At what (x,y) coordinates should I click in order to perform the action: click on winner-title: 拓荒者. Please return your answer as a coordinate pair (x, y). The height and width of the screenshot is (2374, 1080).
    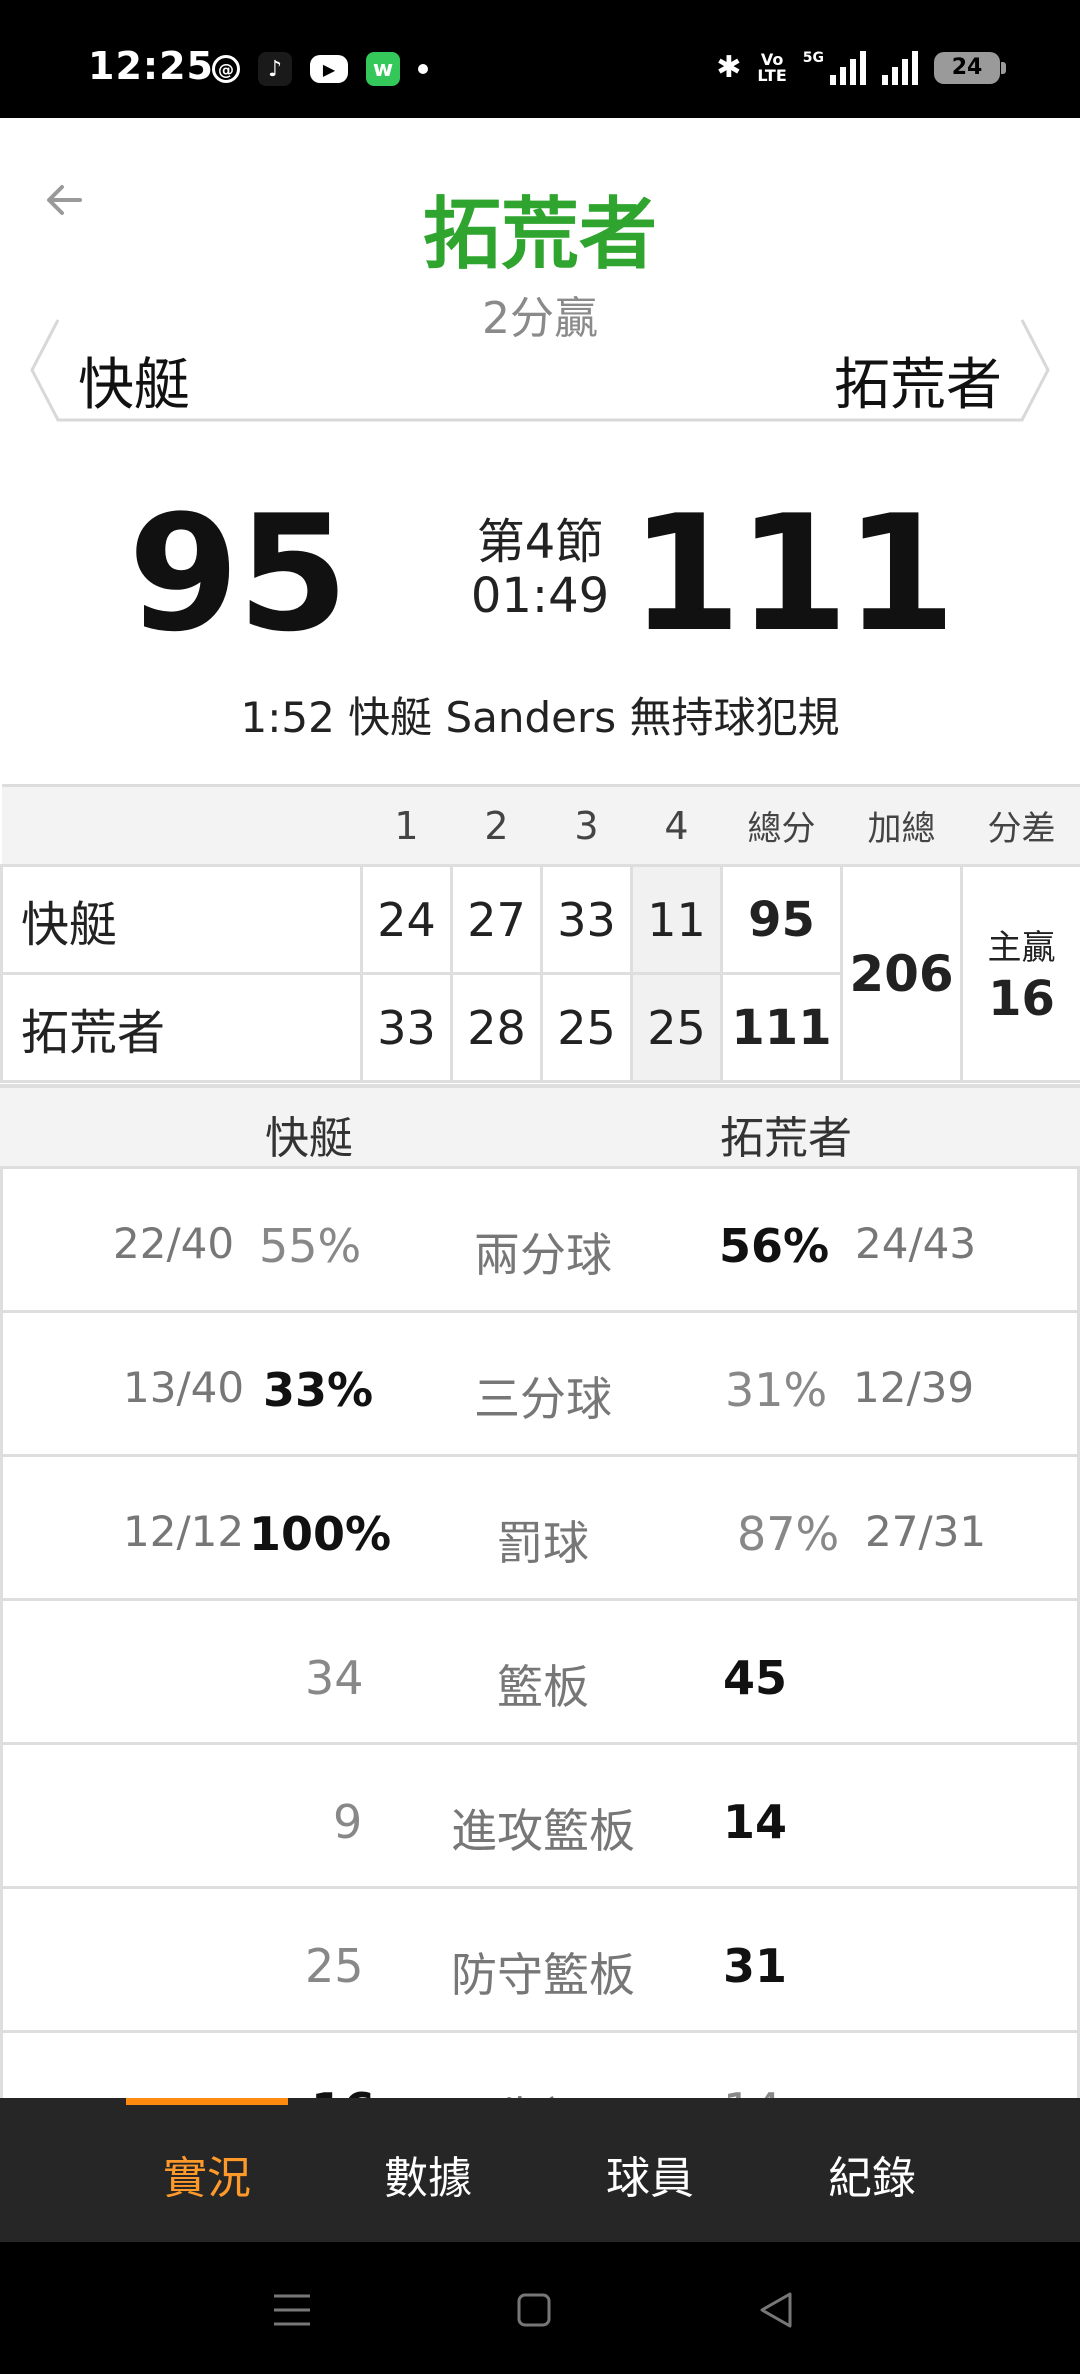
    Looking at the image, I should click on (539, 235).